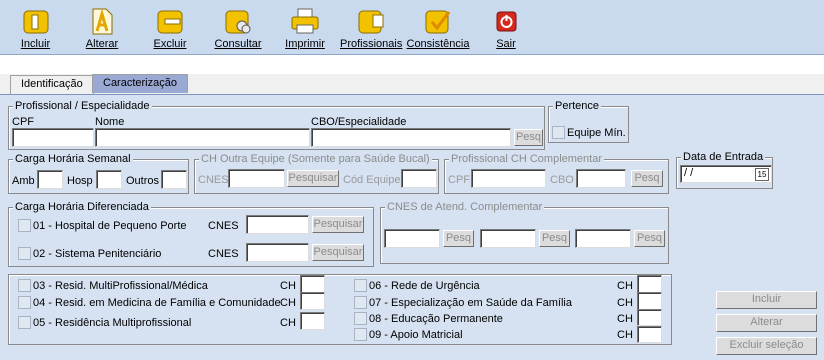  What do you see at coordinates (312, 301) in the screenshot?
I see `ch-04-input` at bounding box center [312, 301].